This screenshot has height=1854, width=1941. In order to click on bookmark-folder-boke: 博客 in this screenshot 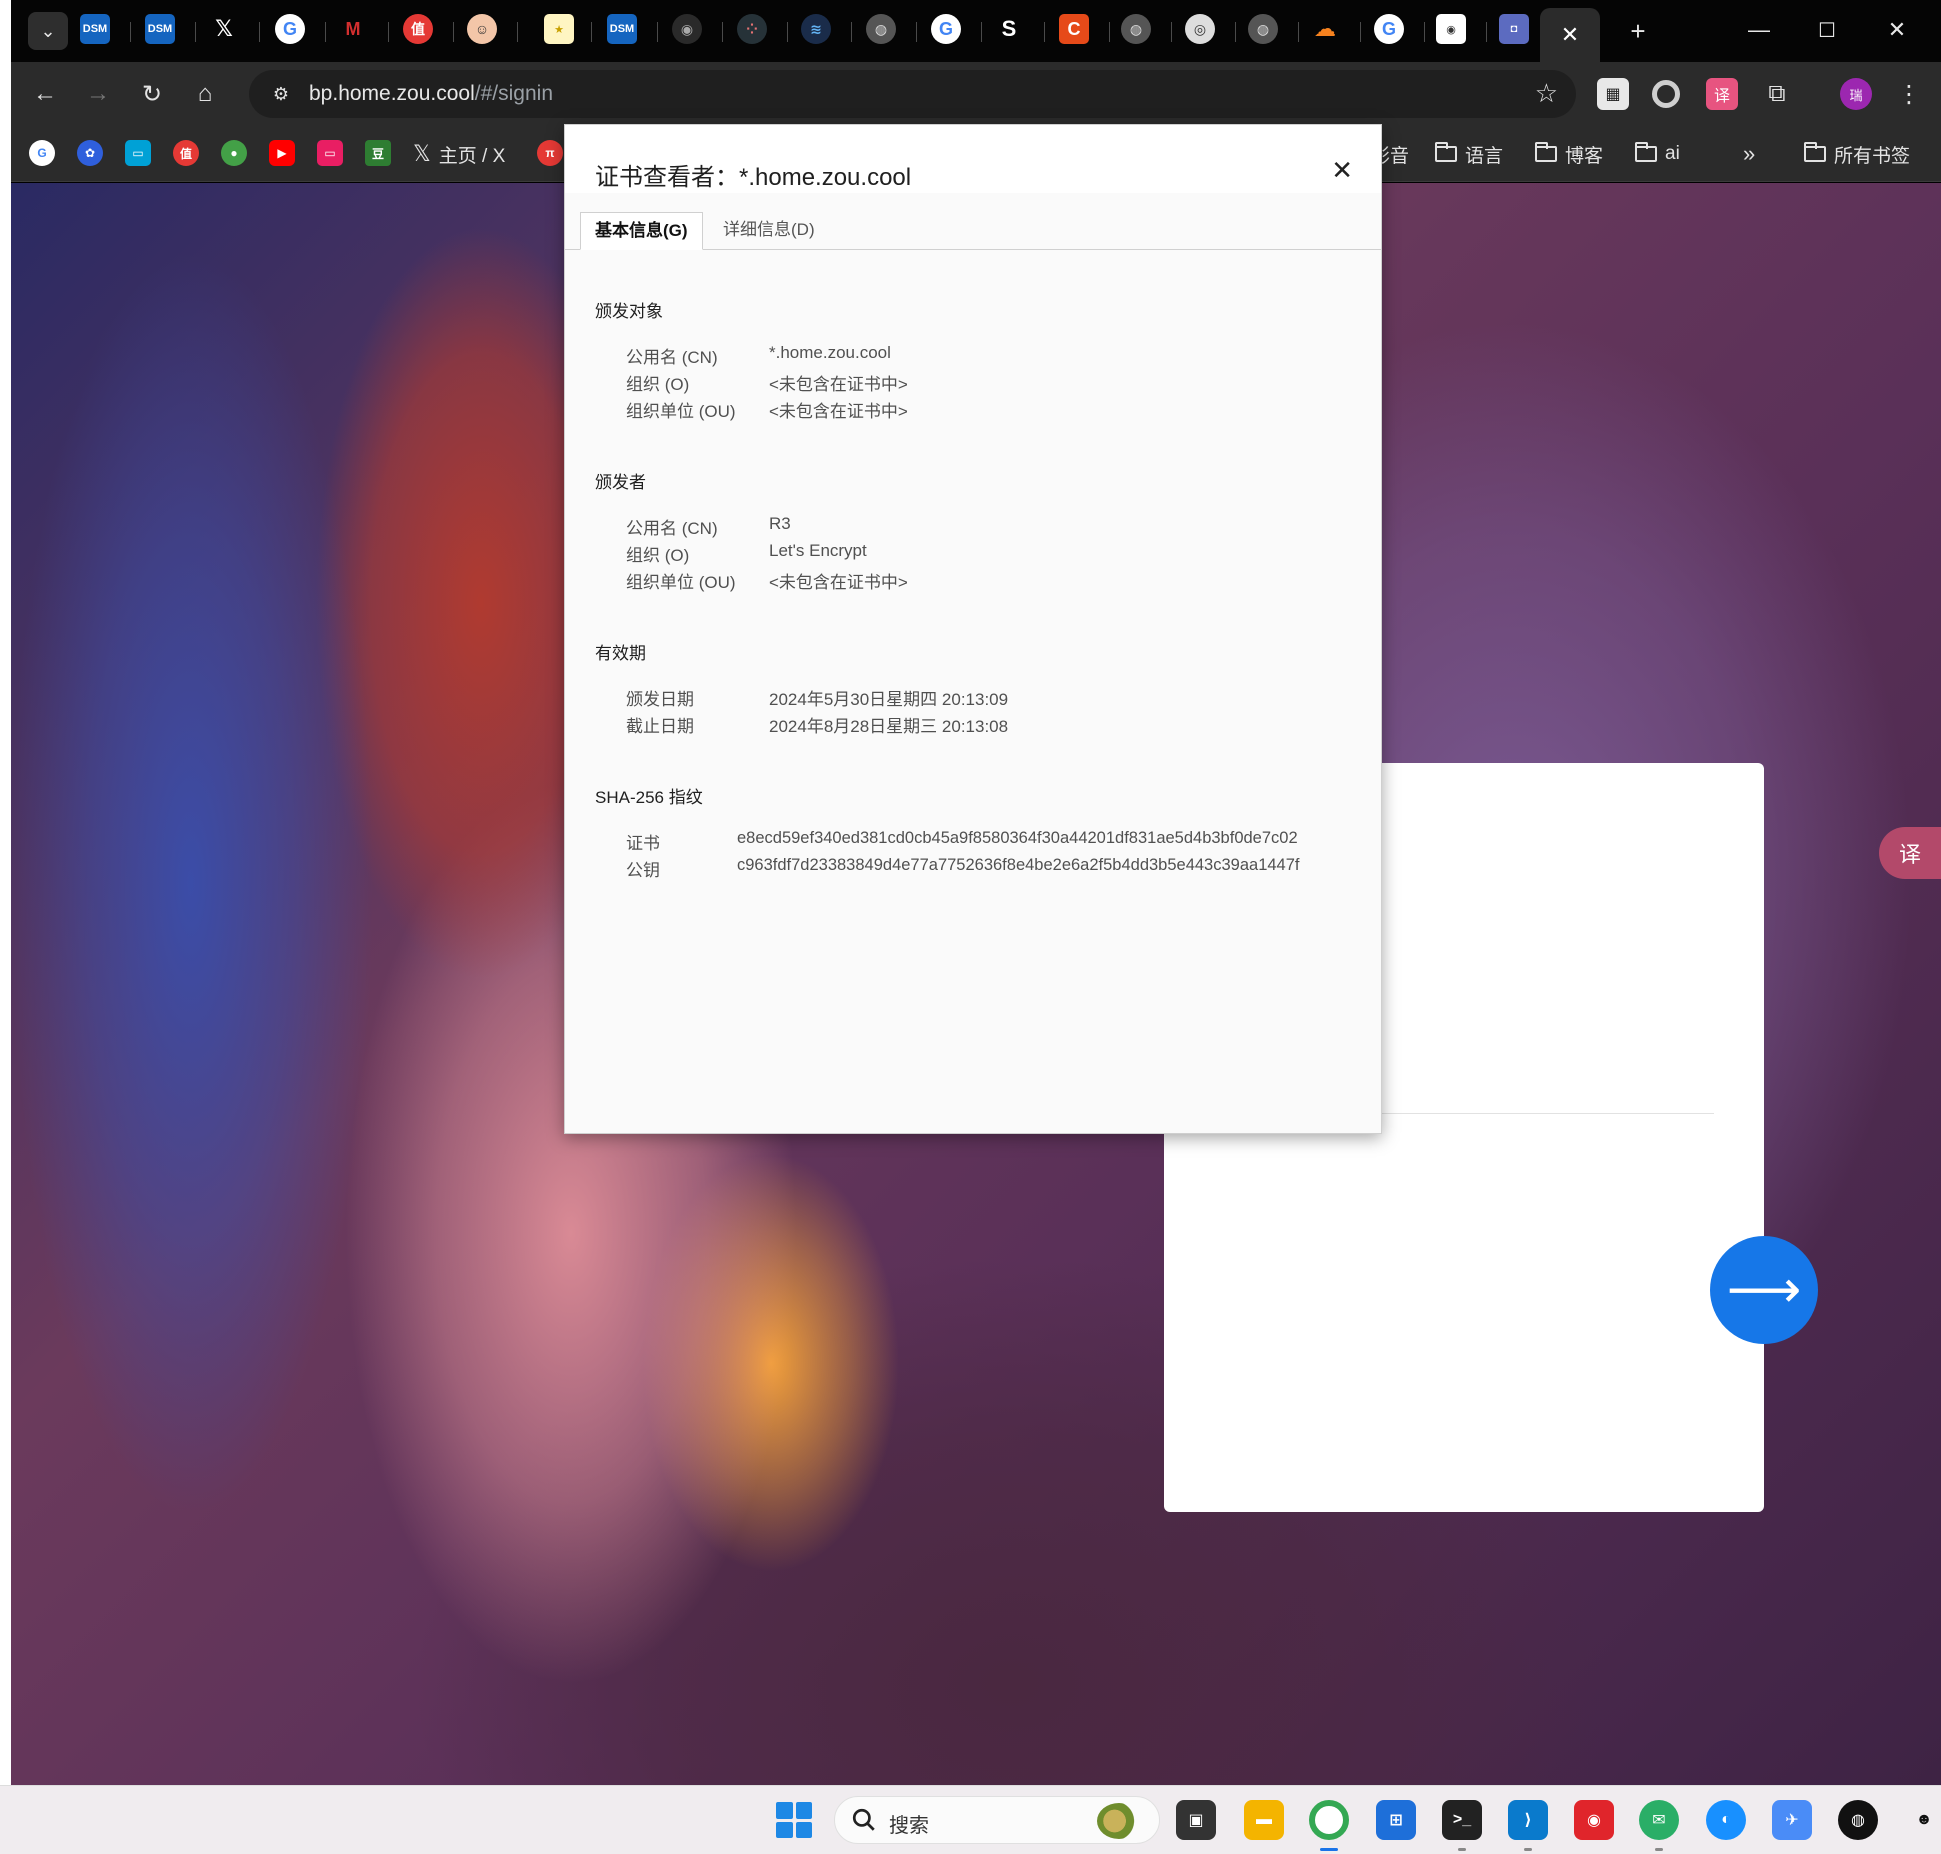, I will do `click(1569, 154)`.